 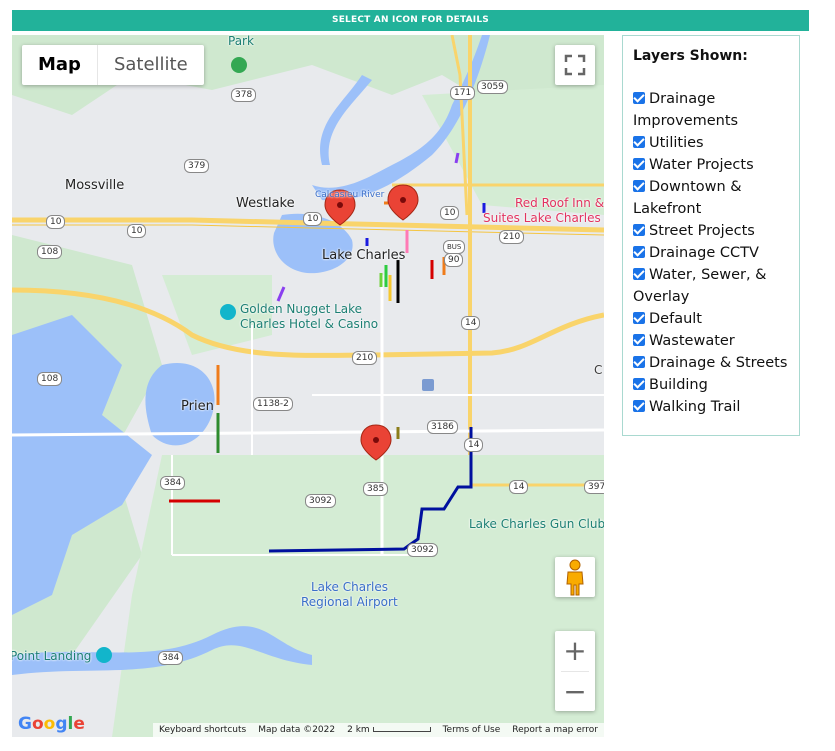 What do you see at coordinates (463, 93) in the screenshot?
I see `road-shield: 171` at bounding box center [463, 93].